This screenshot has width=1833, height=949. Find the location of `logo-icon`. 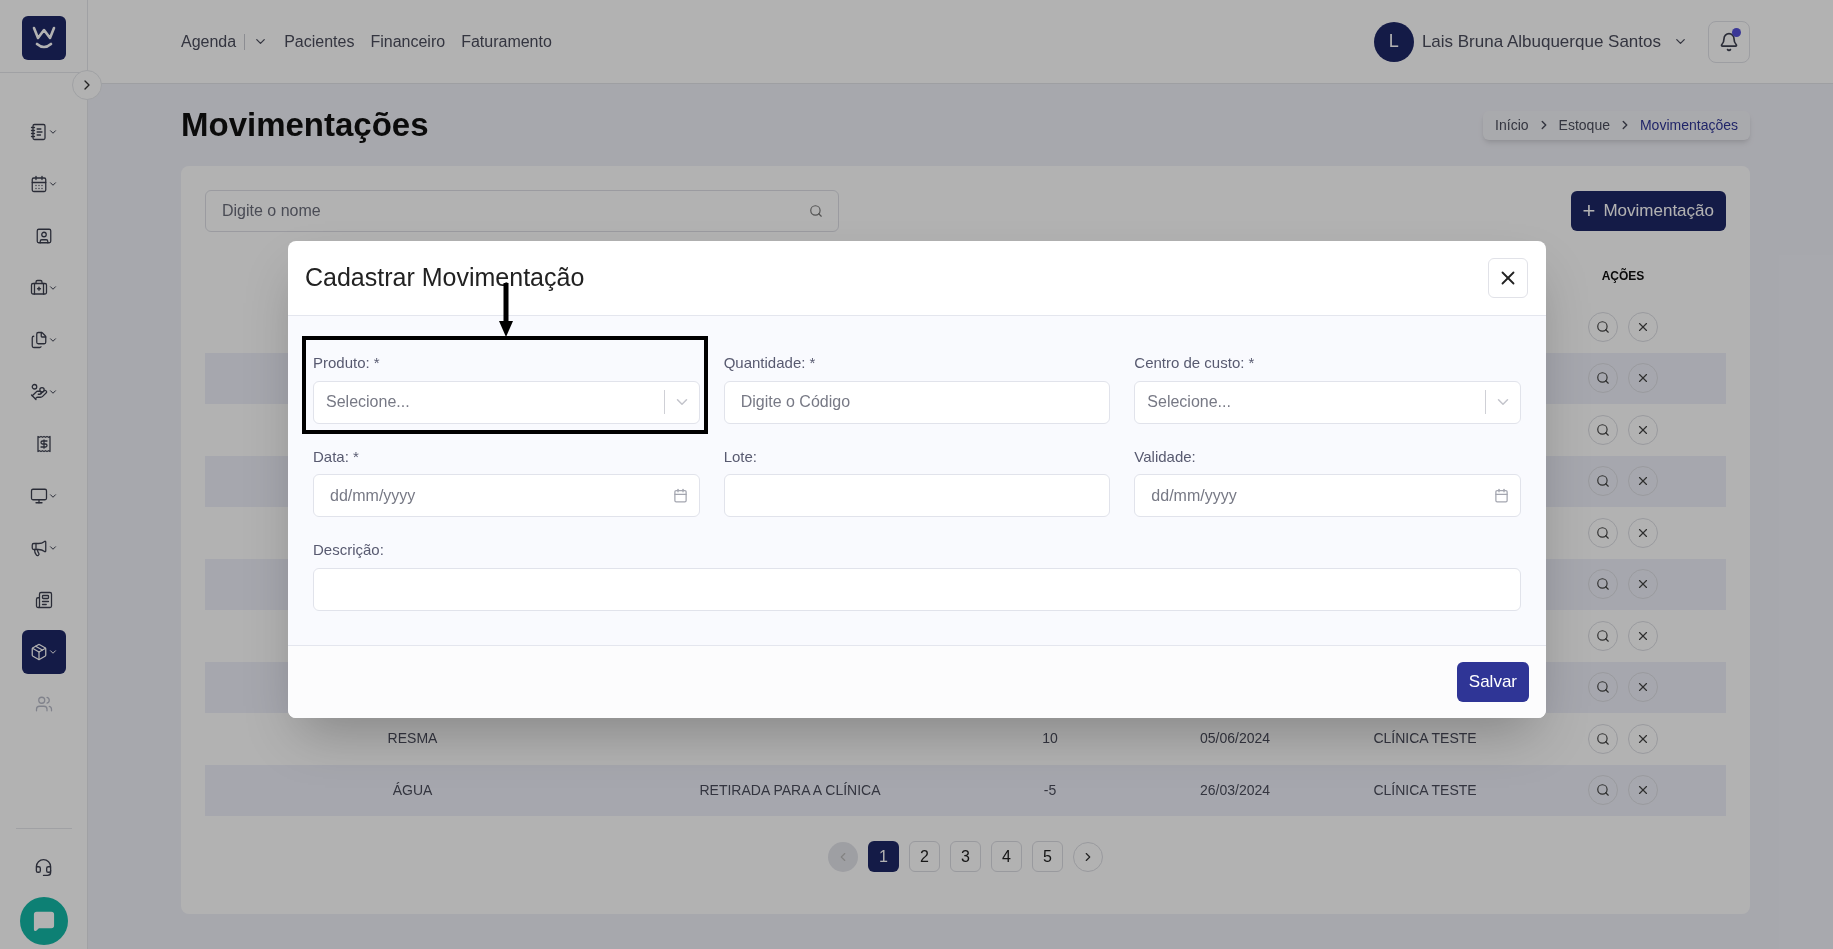

logo-icon is located at coordinates (43, 38).